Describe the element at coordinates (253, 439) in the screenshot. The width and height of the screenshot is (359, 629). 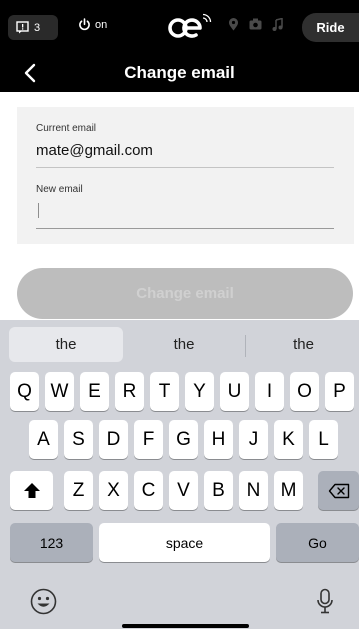
I see `key-j: J` at that location.